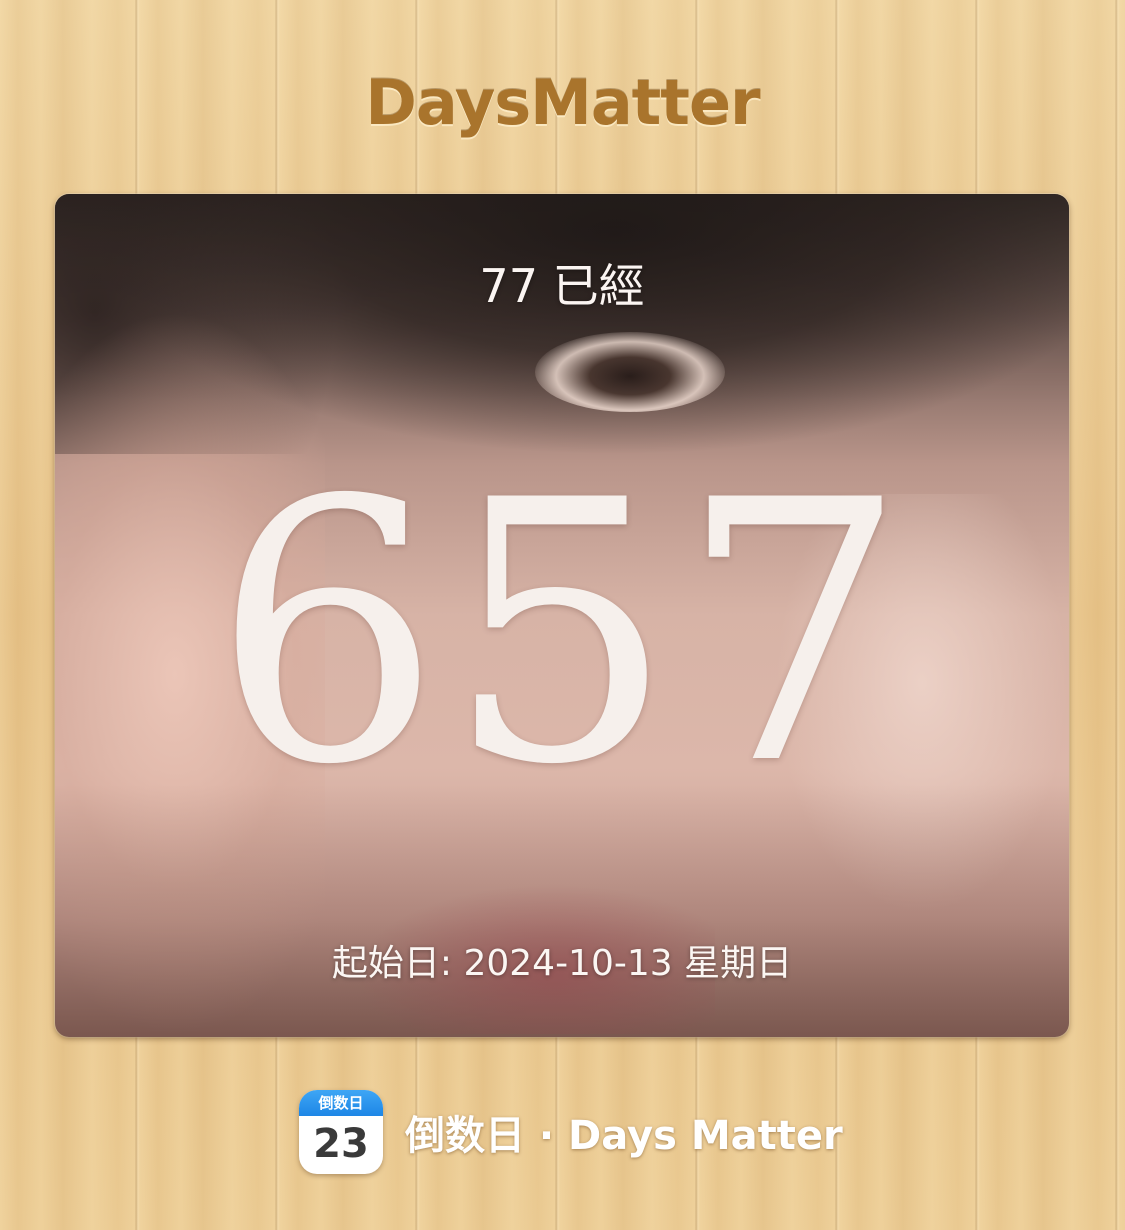 This screenshot has width=1125, height=1230. I want to click on app-icon-number: 23, so click(341, 1144).